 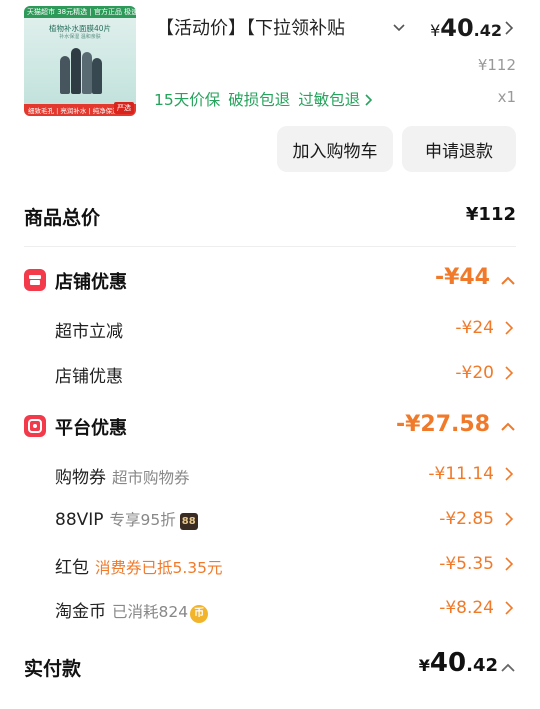 What do you see at coordinates (490, 214) in the screenshot?
I see `total-value: ¥112` at bounding box center [490, 214].